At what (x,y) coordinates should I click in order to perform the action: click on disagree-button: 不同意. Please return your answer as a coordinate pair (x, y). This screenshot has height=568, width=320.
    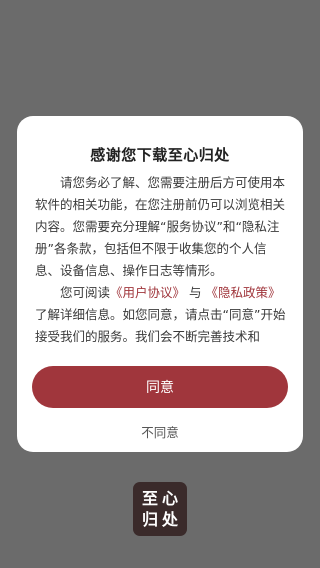
    Looking at the image, I should click on (160, 431).